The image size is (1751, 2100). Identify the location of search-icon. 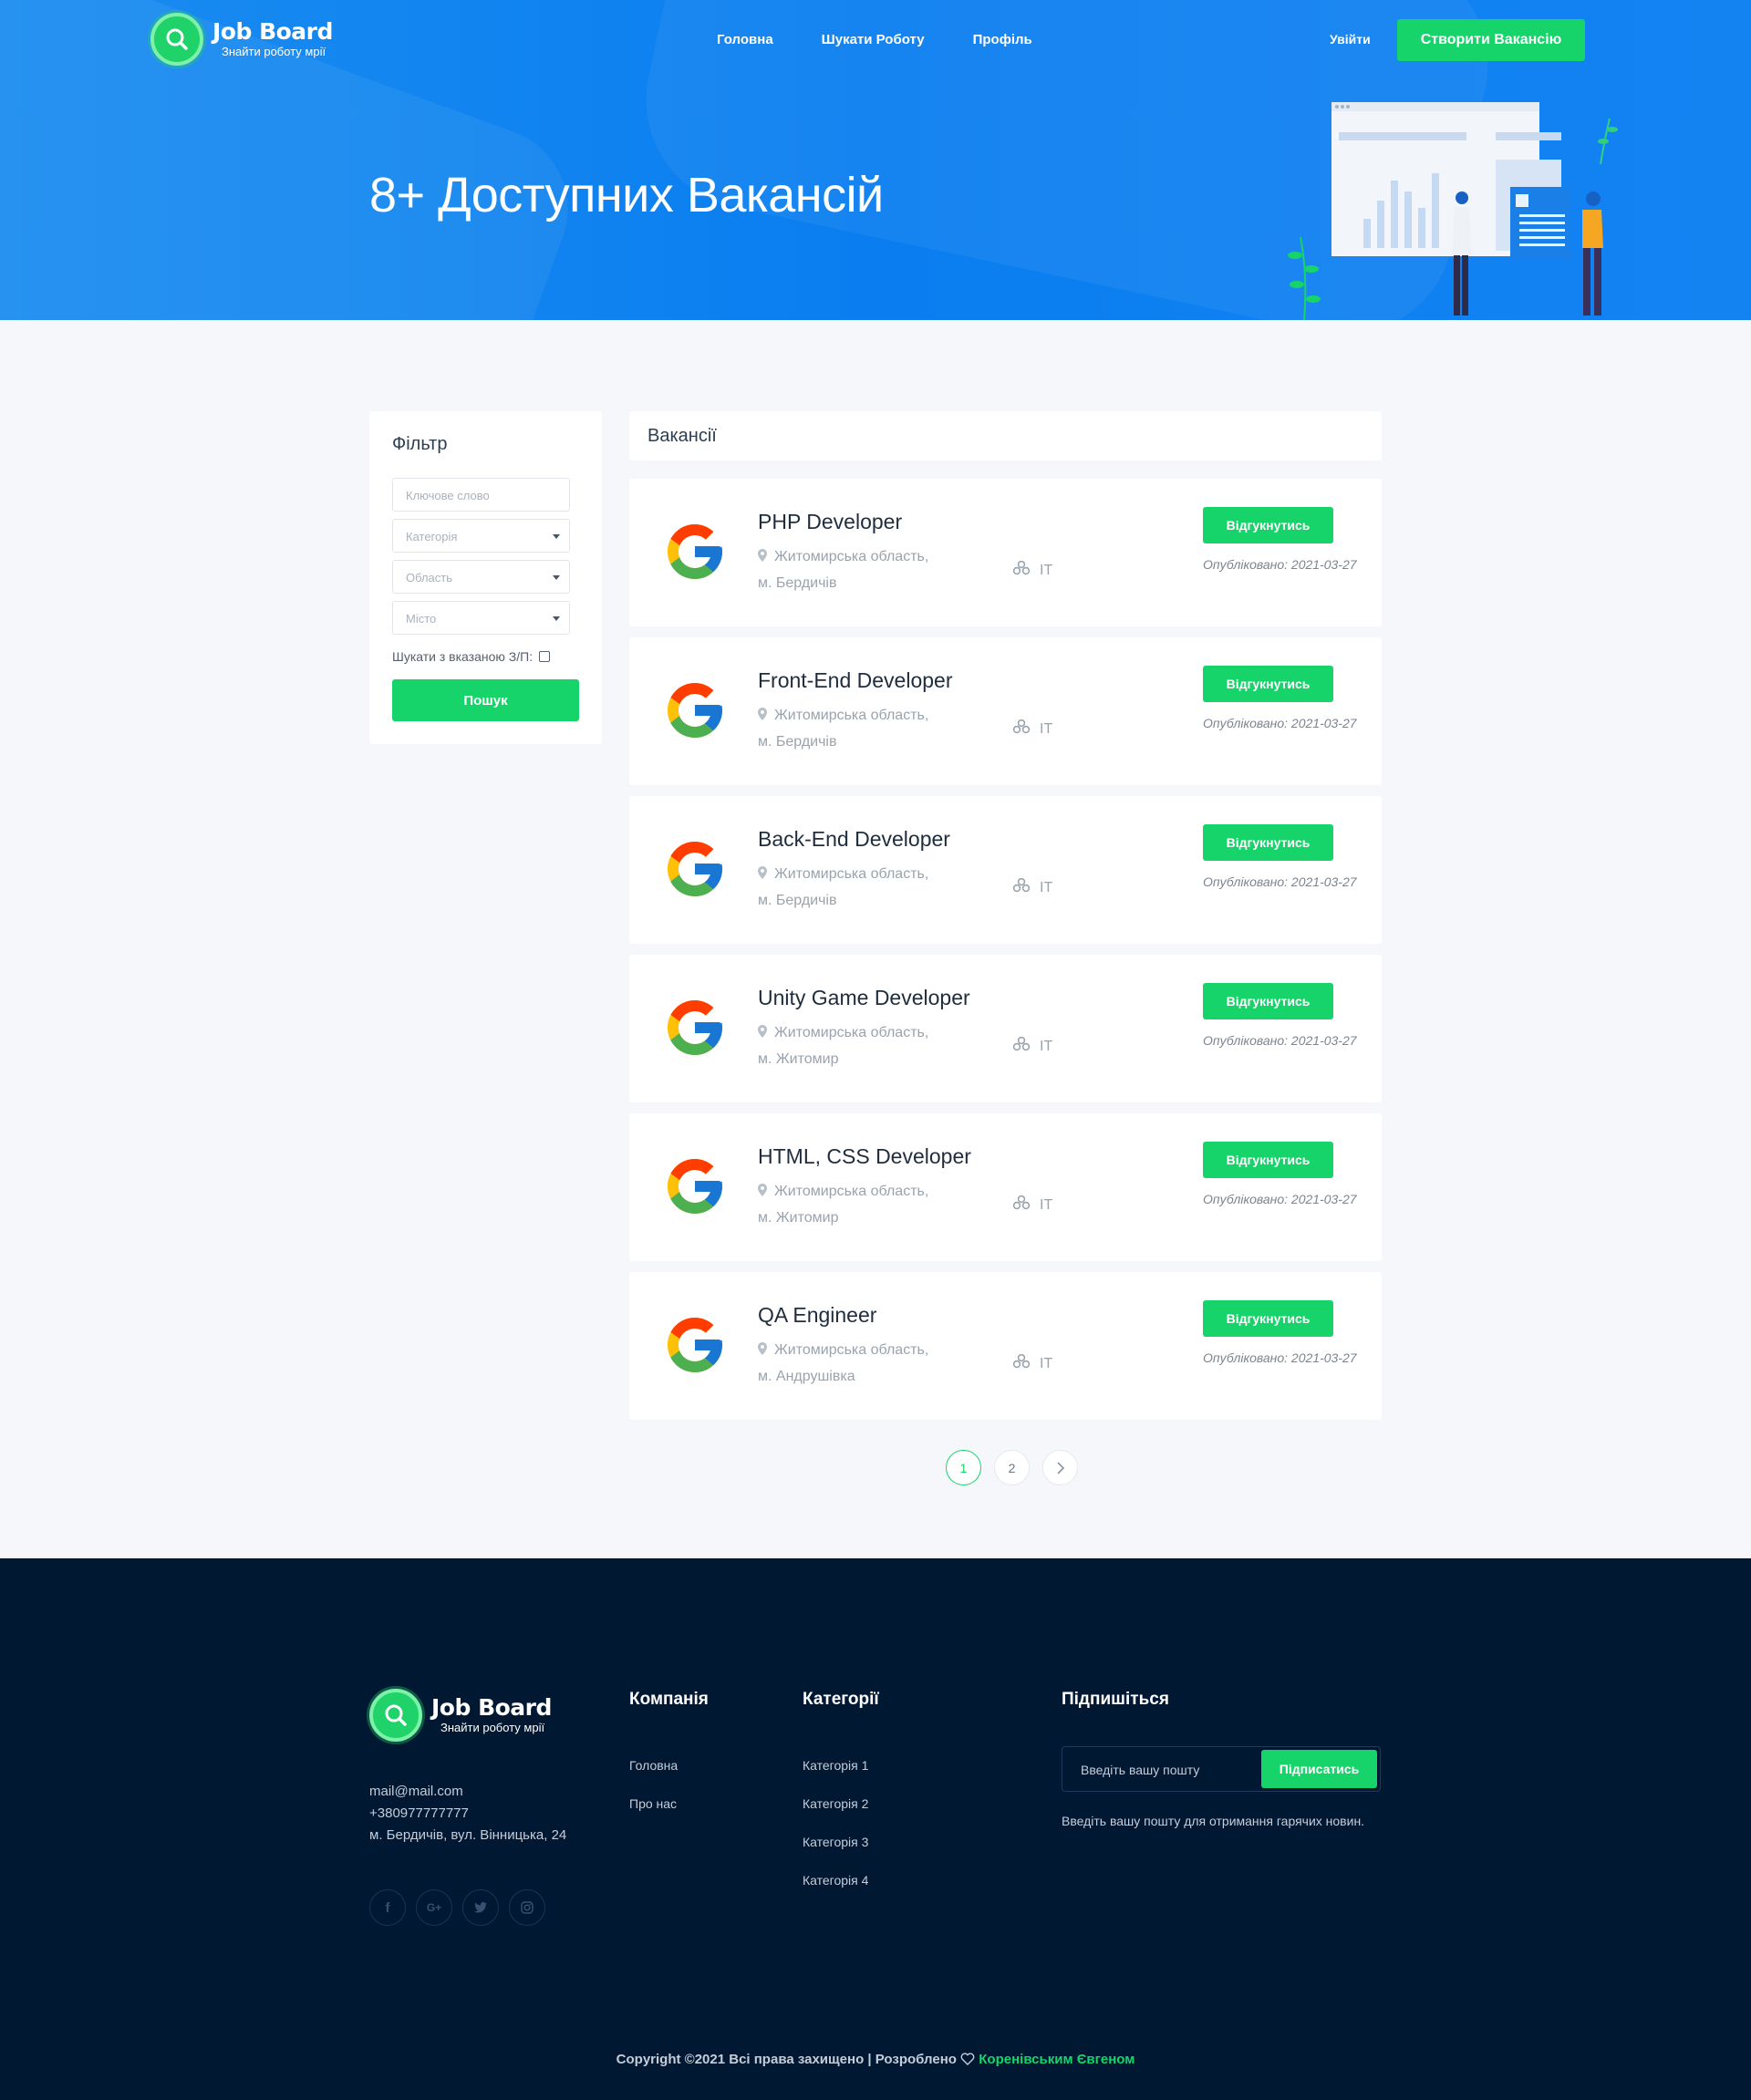
(176, 39).